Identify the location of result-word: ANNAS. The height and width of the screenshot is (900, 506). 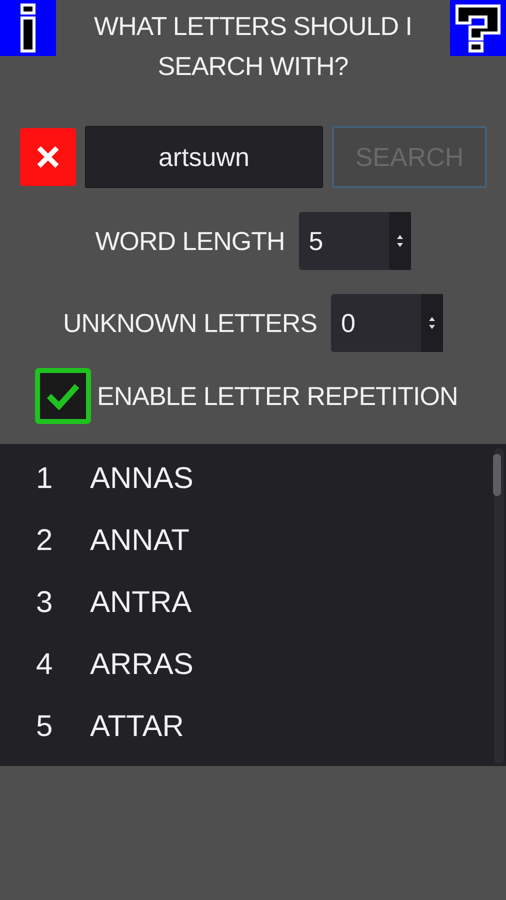
(142, 479).